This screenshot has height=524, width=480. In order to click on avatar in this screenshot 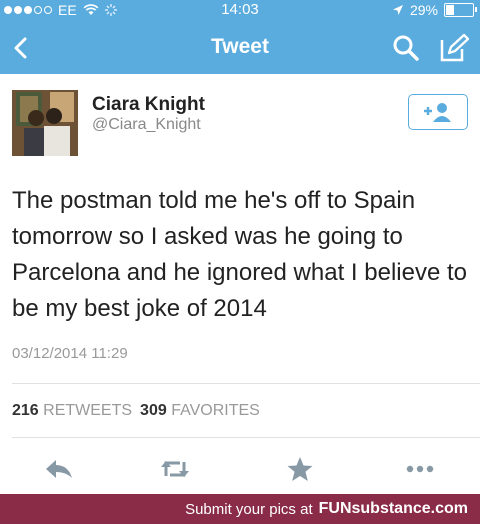, I will do `click(45, 123)`.